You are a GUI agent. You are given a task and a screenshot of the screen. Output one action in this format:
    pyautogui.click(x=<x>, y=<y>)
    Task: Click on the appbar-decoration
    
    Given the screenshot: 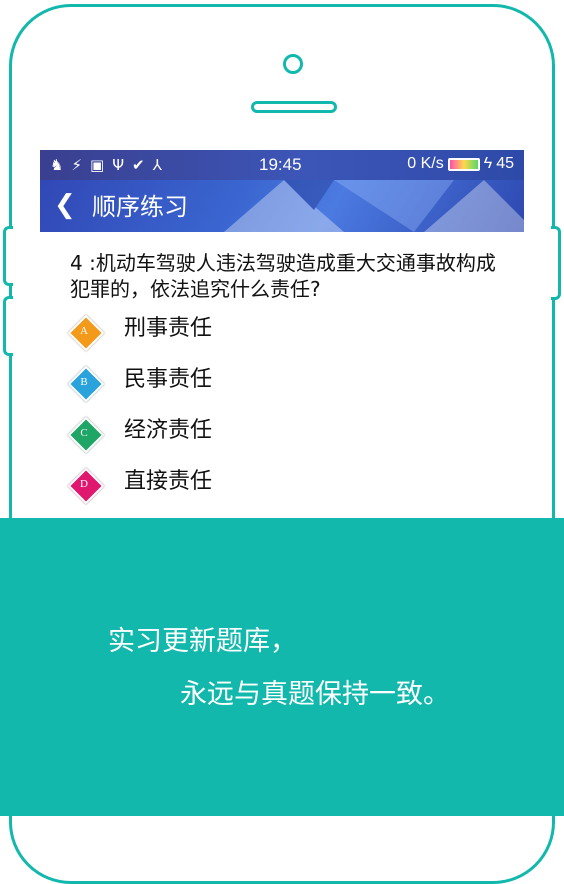 What is the action you would take?
    pyautogui.click(x=374, y=206)
    